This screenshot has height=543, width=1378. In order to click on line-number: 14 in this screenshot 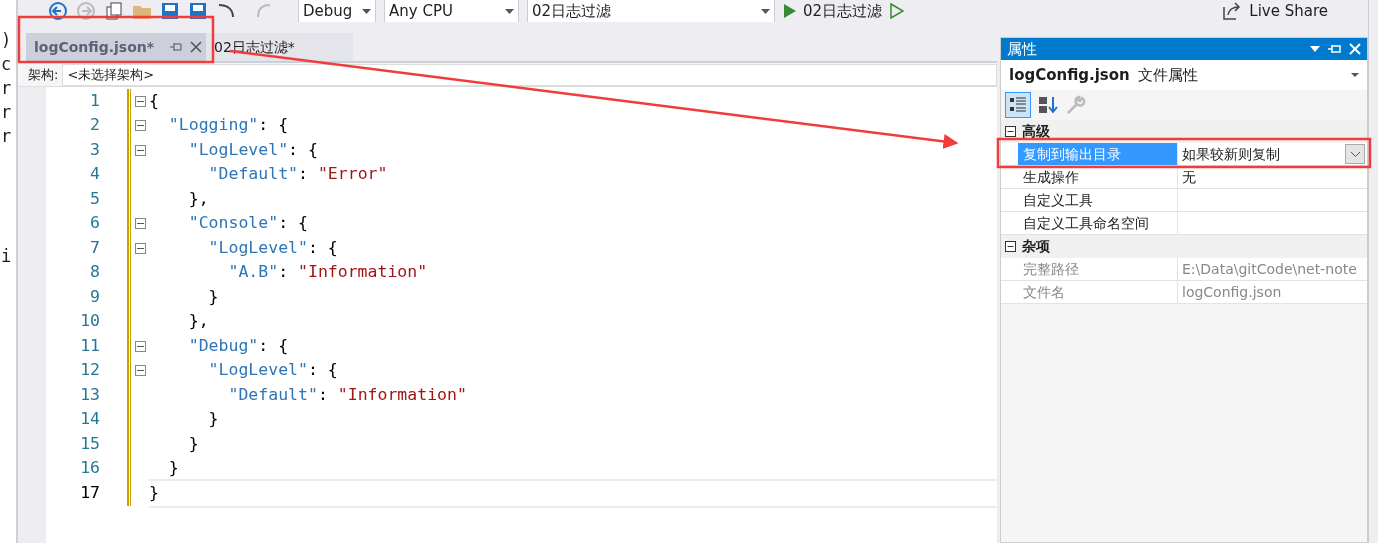, I will do `click(89, 419)`.